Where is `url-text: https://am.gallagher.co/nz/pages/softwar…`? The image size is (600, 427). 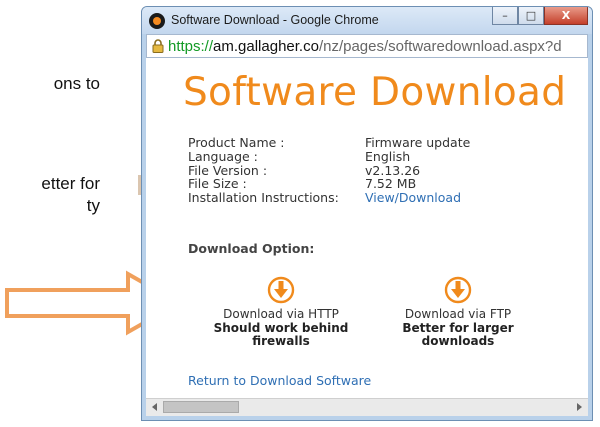
url-text: https://am.gallagher.co/nz/pages/softwar… is located at coordinates (365, 46).